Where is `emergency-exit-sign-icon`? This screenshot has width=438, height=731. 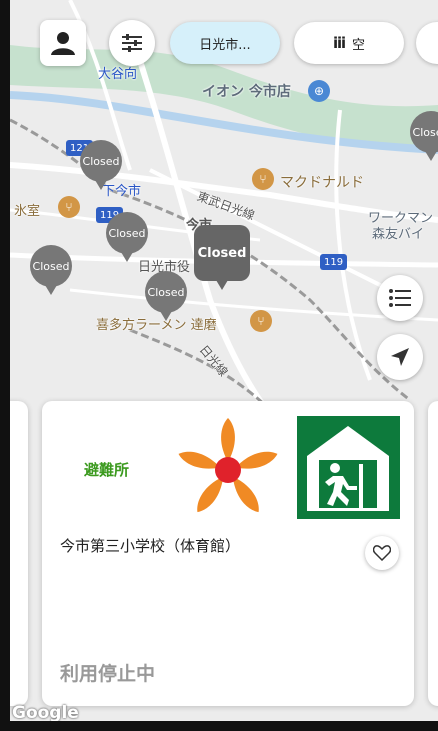
emergency-exit-sign-icon is located at coordinates (348, 467).